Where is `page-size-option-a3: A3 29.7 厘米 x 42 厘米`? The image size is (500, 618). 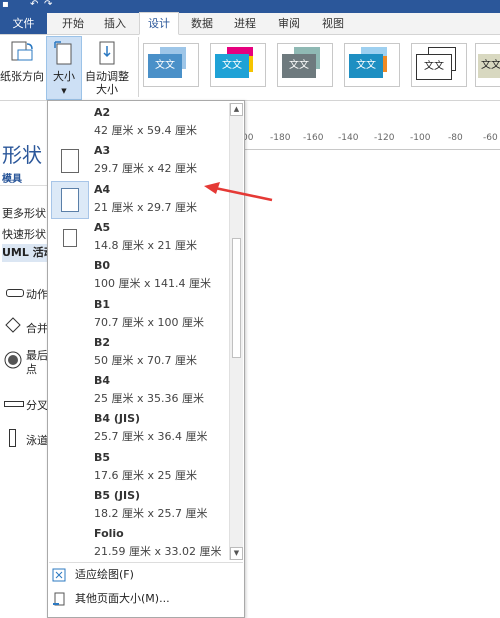
page-size-option-a3: A3 29.7 厘米 x 42 厘米 is located at coordinates (138, 160).